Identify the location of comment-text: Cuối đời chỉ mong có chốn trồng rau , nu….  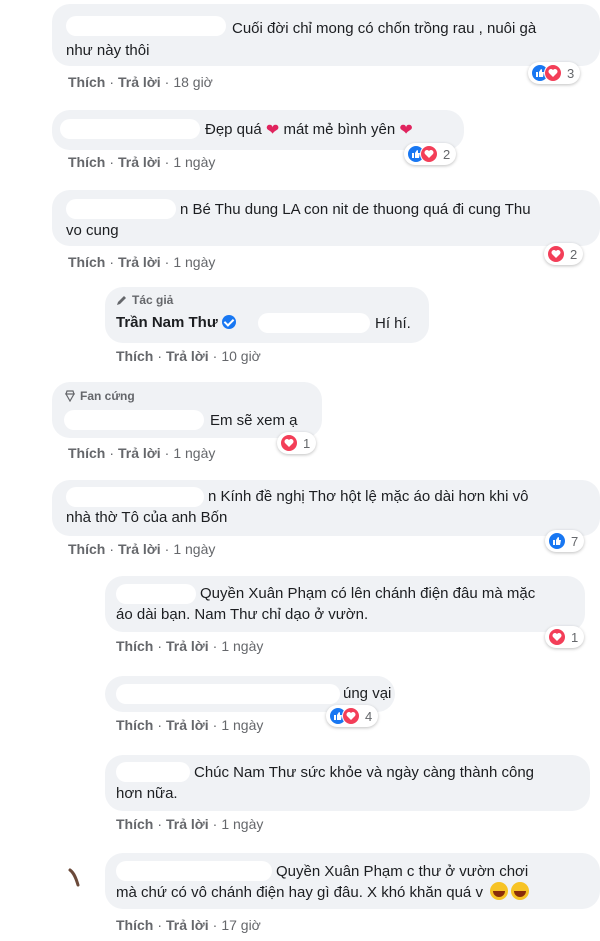
(384, 28).